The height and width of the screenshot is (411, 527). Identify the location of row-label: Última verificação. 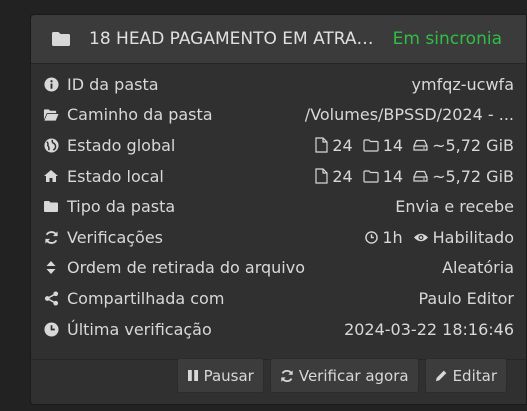
(139, 329).